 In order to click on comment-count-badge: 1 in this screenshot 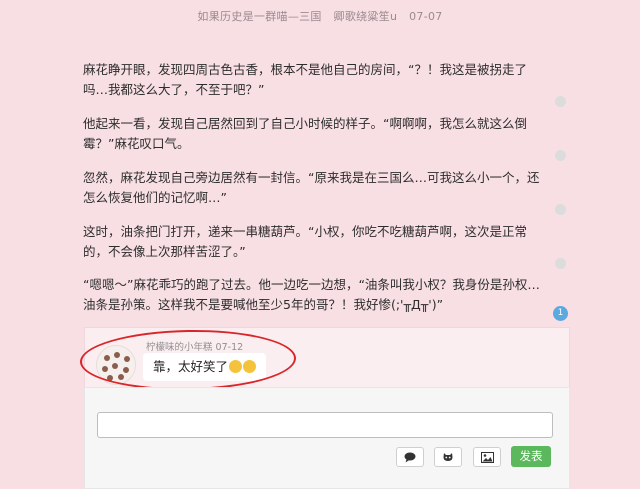, I will do `click(560, 313)`.